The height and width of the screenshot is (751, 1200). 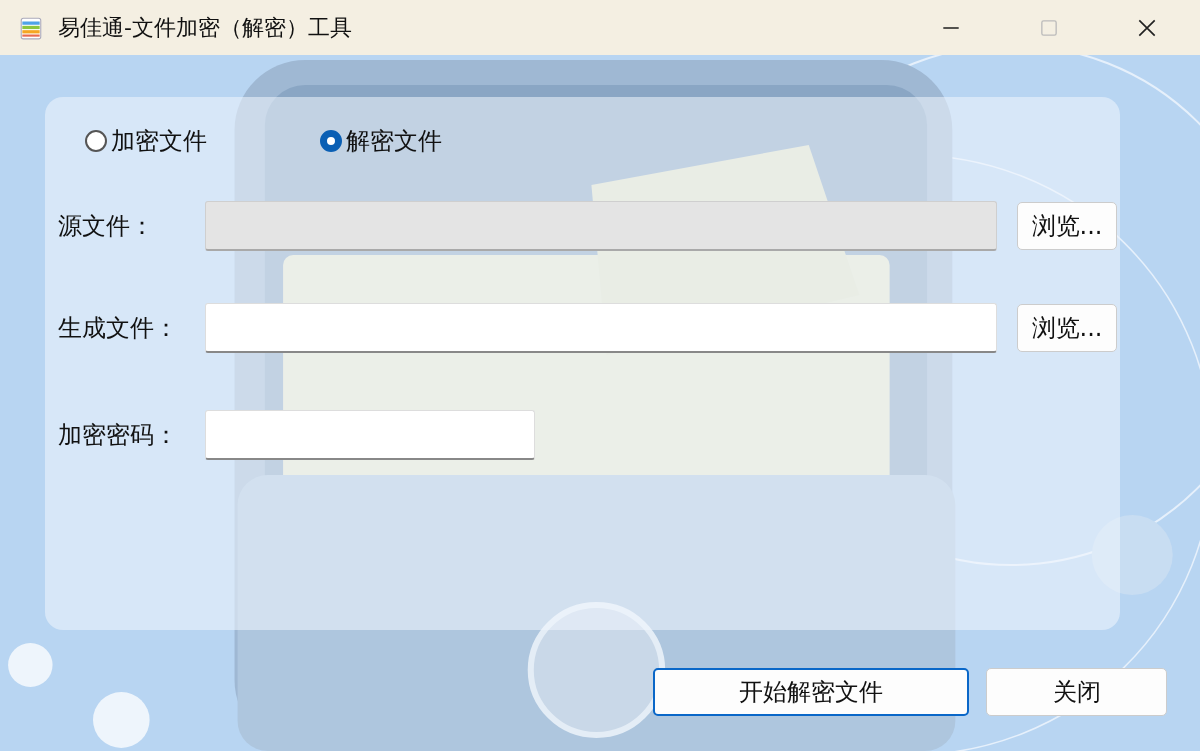 What do you see at coordinates (1076, 692) in the screenshot?
I see `close-button: 关闭` at bounding box center [1076, 692].